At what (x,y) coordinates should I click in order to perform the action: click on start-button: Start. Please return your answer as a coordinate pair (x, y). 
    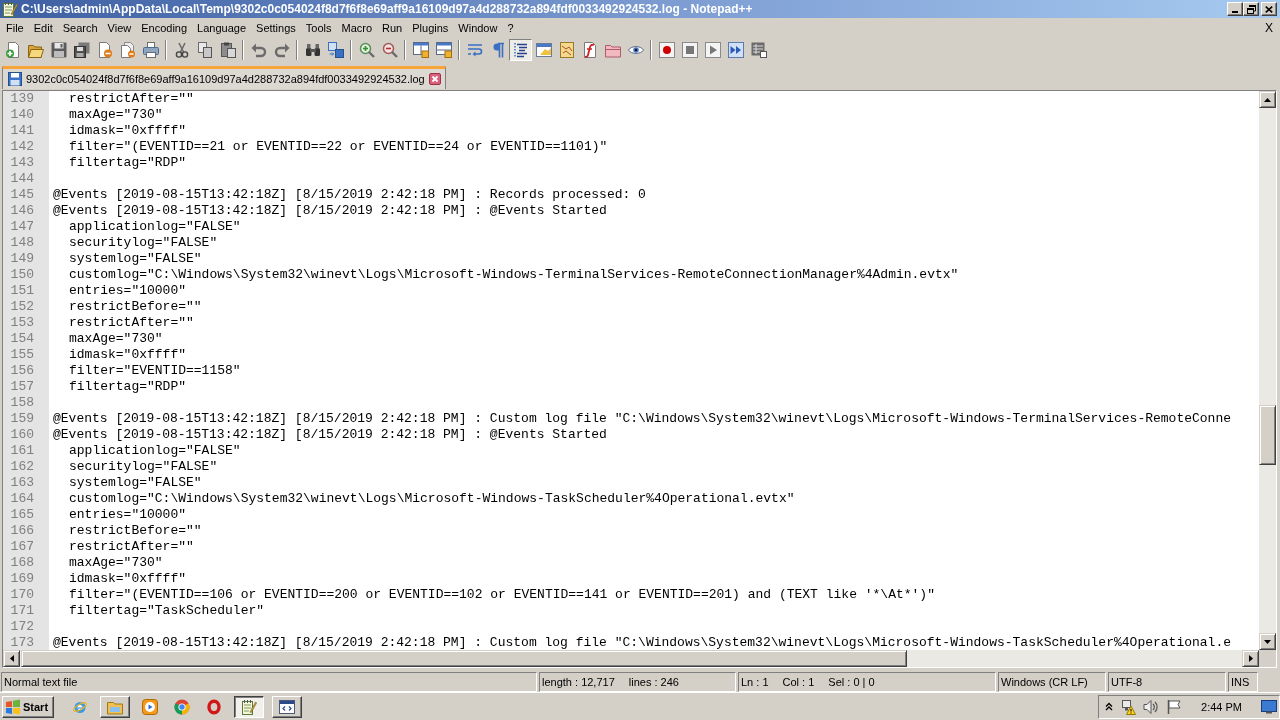
    Looking at the image, I should click on (28, 706).